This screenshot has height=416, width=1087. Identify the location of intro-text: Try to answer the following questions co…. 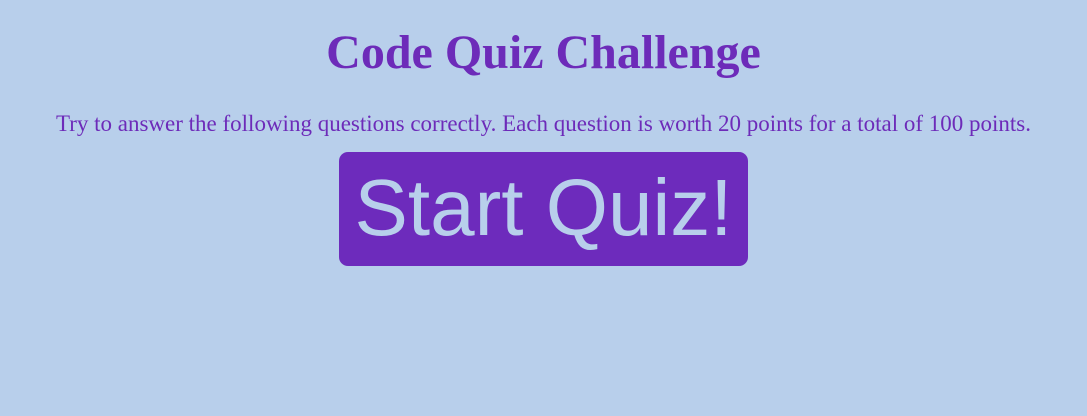
(543, 123).